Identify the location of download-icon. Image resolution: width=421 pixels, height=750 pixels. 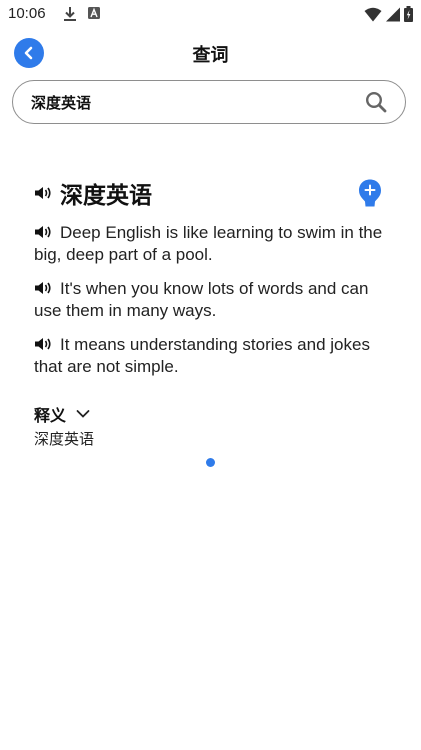
(70, 14).